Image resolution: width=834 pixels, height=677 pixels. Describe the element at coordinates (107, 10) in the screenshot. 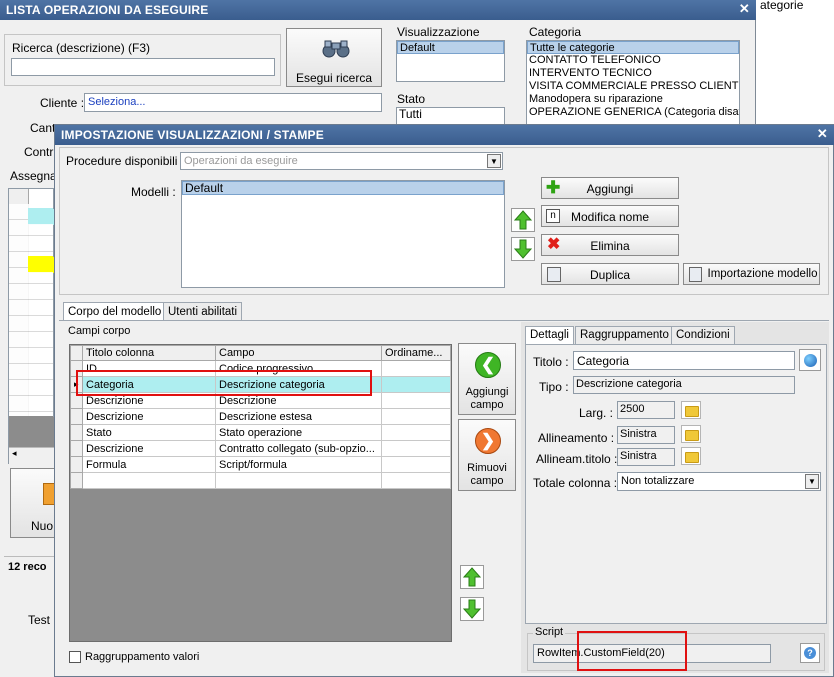

I see `back-window-title: LISTA OPERAZIONI DA ESEGUIRE` at that location.